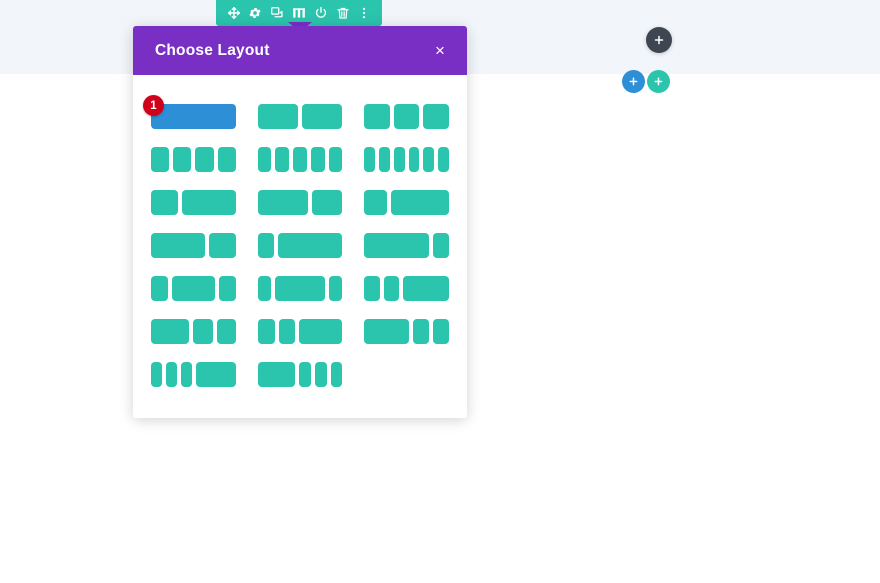 The height and width of the screenshot is (583, 880). I want to click on add-row-button, so click(633, 81).